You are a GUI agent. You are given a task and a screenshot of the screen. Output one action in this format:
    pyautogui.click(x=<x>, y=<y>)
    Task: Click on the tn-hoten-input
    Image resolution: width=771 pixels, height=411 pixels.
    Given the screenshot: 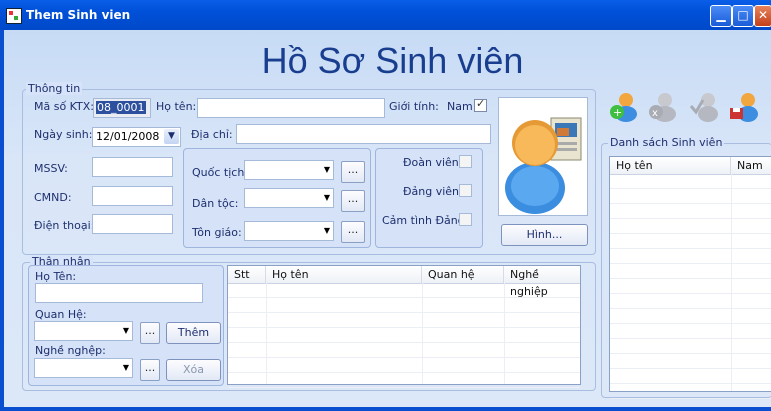 What is the action you would take?
    pyautogui.click(x=119, y=293)
    